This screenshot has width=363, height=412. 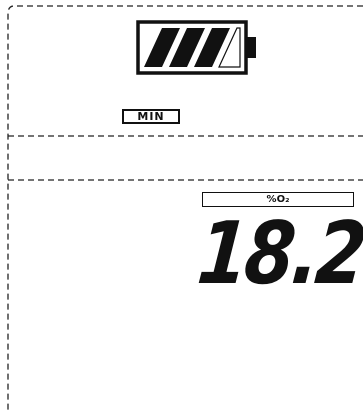 What do you see at coordinates (278, 254) in the screenshot?
I see `oxygen-reading: 18.2` at bounding box center [278, 254].